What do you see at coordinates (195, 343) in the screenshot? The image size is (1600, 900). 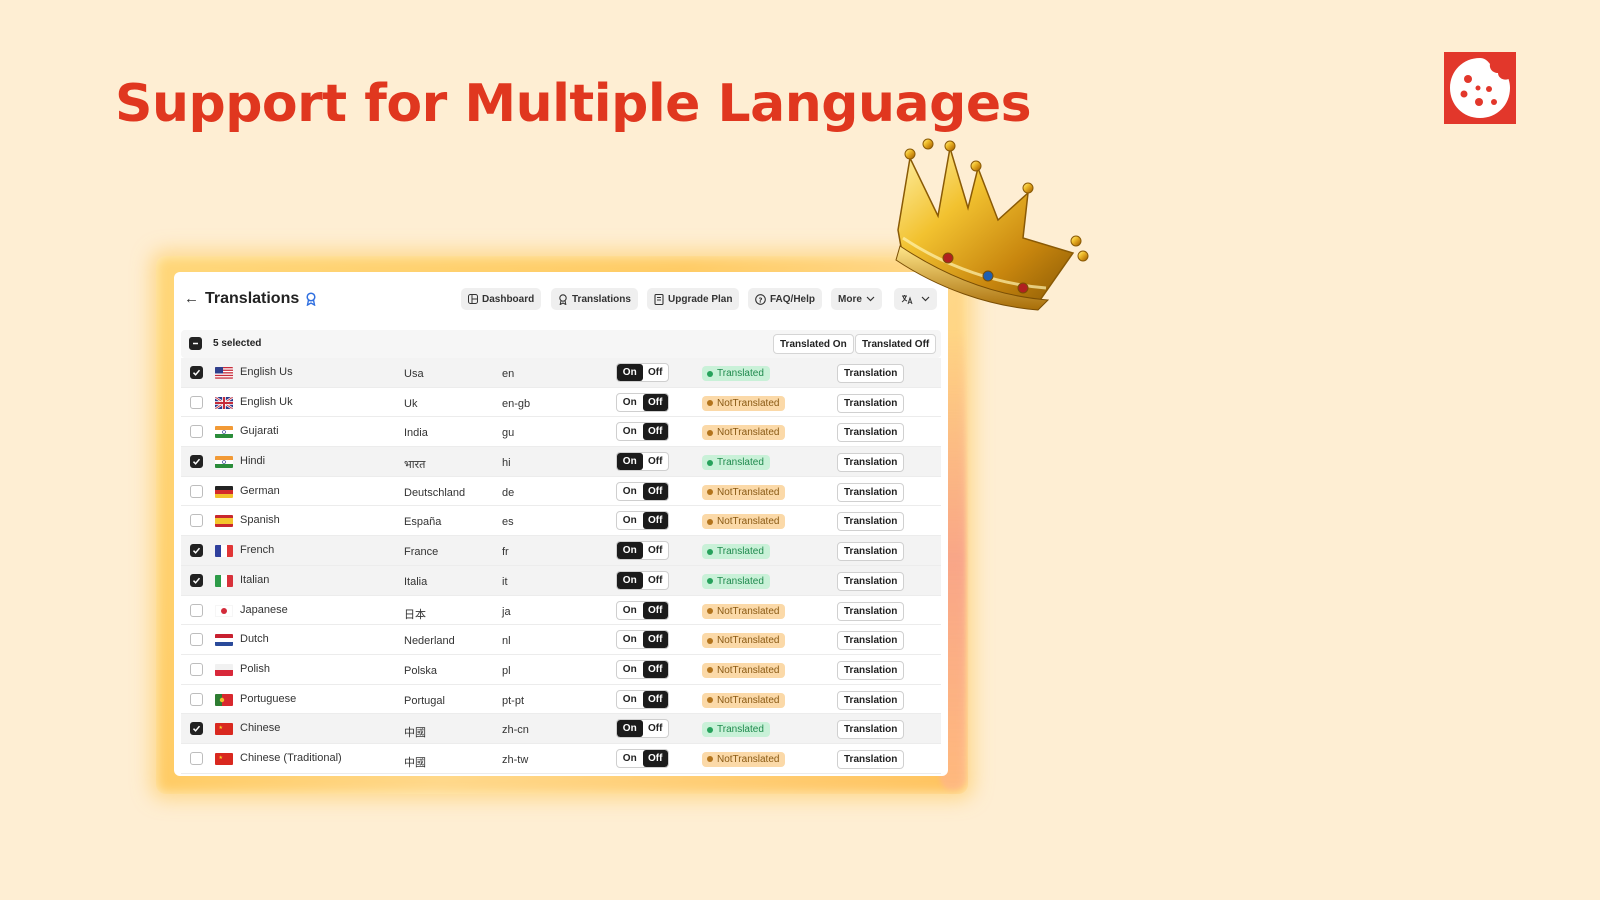 I see `select-all-checkbox` at bounding box center [195, 343].